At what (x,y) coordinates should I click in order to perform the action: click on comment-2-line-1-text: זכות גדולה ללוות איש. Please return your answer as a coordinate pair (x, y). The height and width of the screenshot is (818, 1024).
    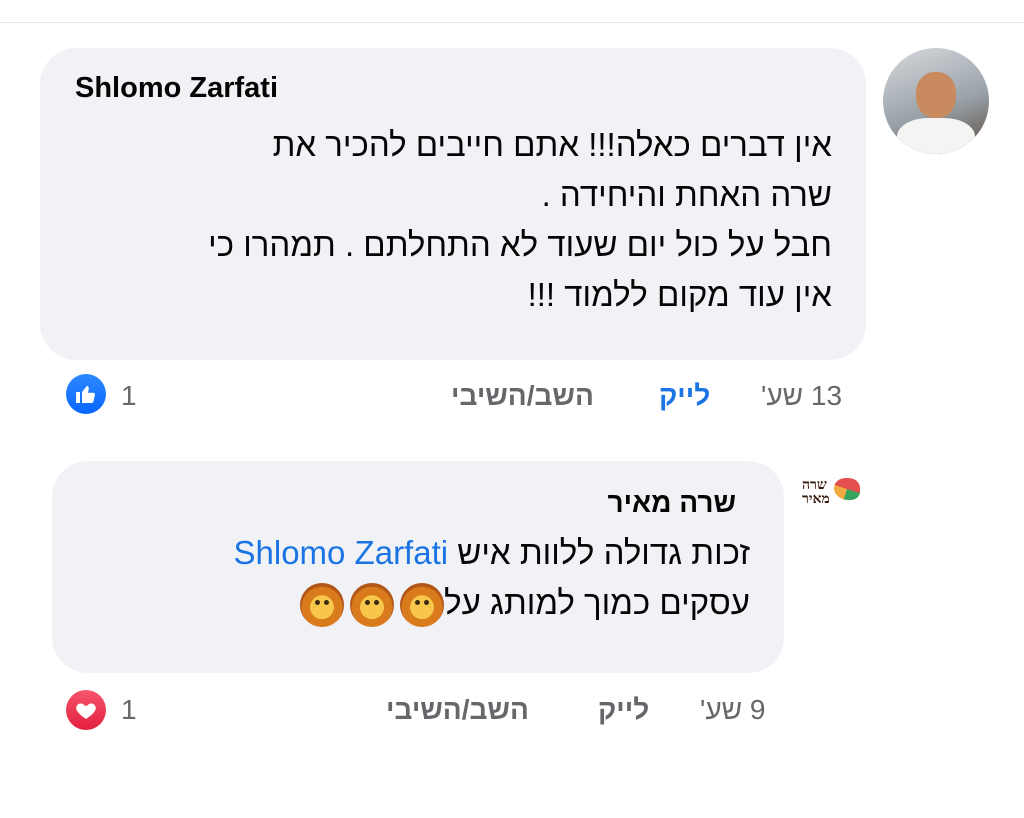
    Looking at the image, I should click on (603, 552).